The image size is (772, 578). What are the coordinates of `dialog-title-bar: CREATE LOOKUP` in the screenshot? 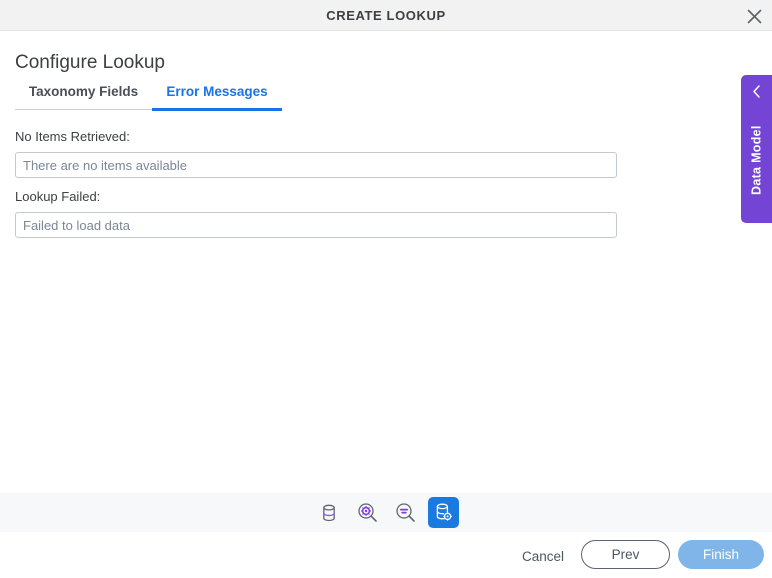 It's located at (386, 15).